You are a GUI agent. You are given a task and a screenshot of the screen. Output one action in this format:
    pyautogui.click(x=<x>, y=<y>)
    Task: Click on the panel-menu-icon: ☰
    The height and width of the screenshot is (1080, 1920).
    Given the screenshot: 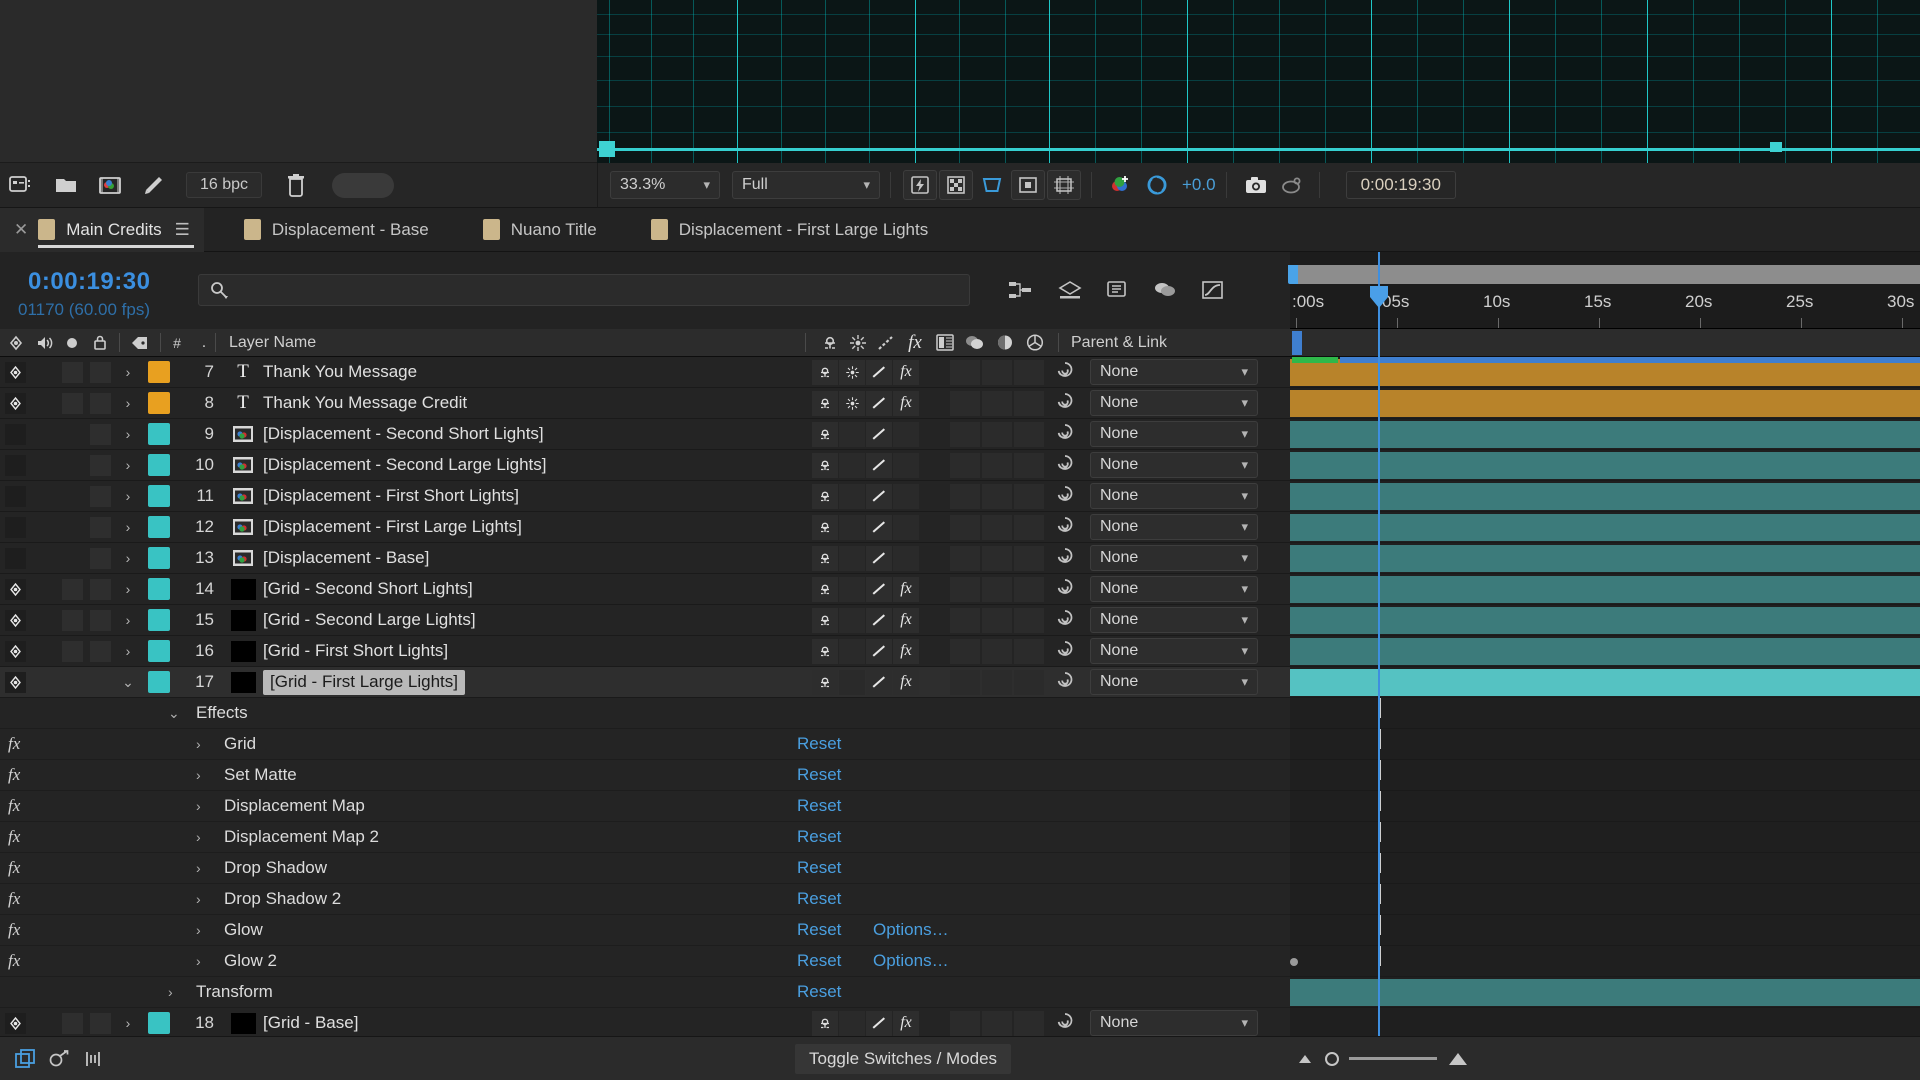 What is the action you would take?
    pyautogui.click(x=182, y=230)
    